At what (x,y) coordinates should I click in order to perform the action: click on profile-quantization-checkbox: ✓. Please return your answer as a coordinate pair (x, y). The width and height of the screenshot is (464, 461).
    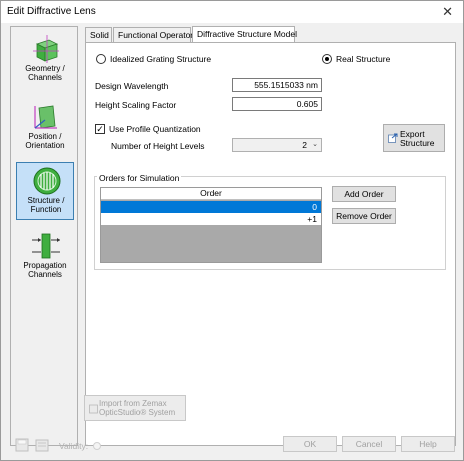
    Looking at the image, I should click on (100, 129).